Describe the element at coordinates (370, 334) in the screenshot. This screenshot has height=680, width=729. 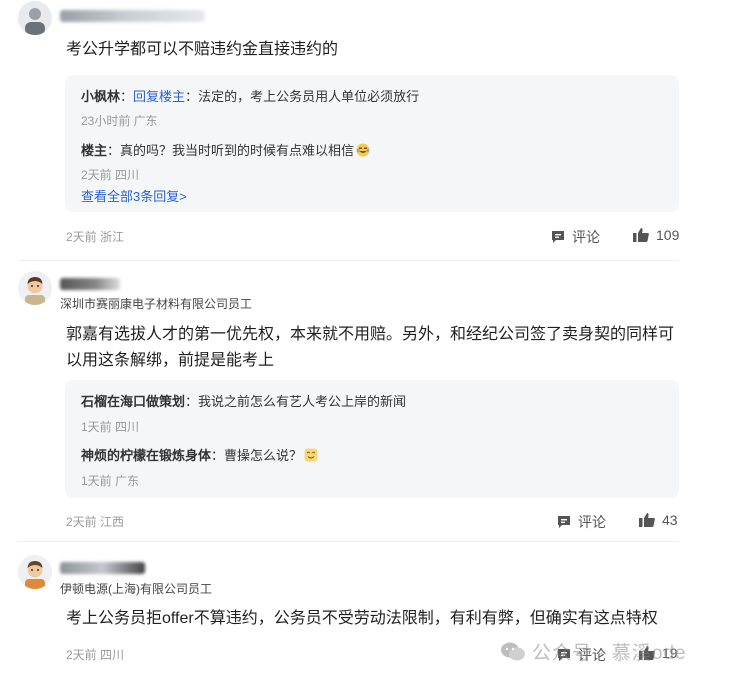
I see `comment-text-line: 郭嘉有选拔人才的第一优先权，本来就不用赔。另外，和经纪公司签了卖身契的同样可` at that location.